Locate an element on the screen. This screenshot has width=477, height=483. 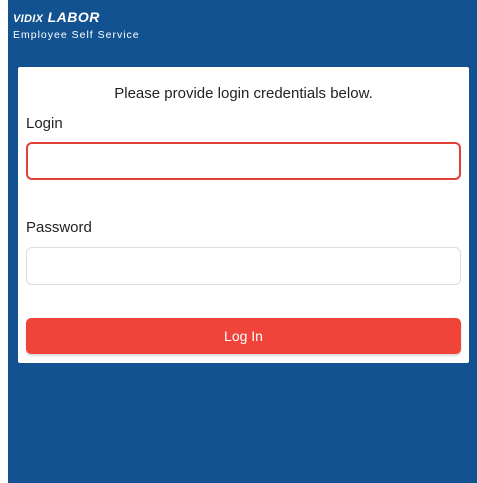
vidix-labor-logo: VIDIX LABOR is located at coordinates (76, 18).